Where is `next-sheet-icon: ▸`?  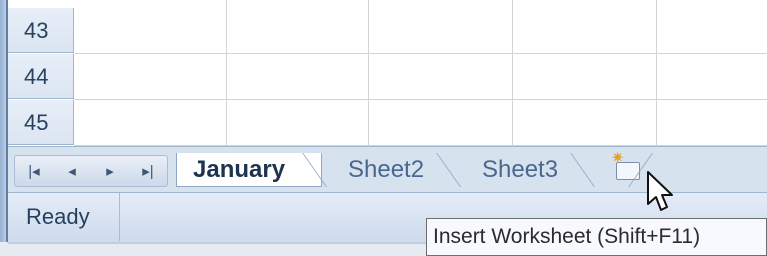 next-sheet-icon: ▸ is located at coordinates (110, 171).